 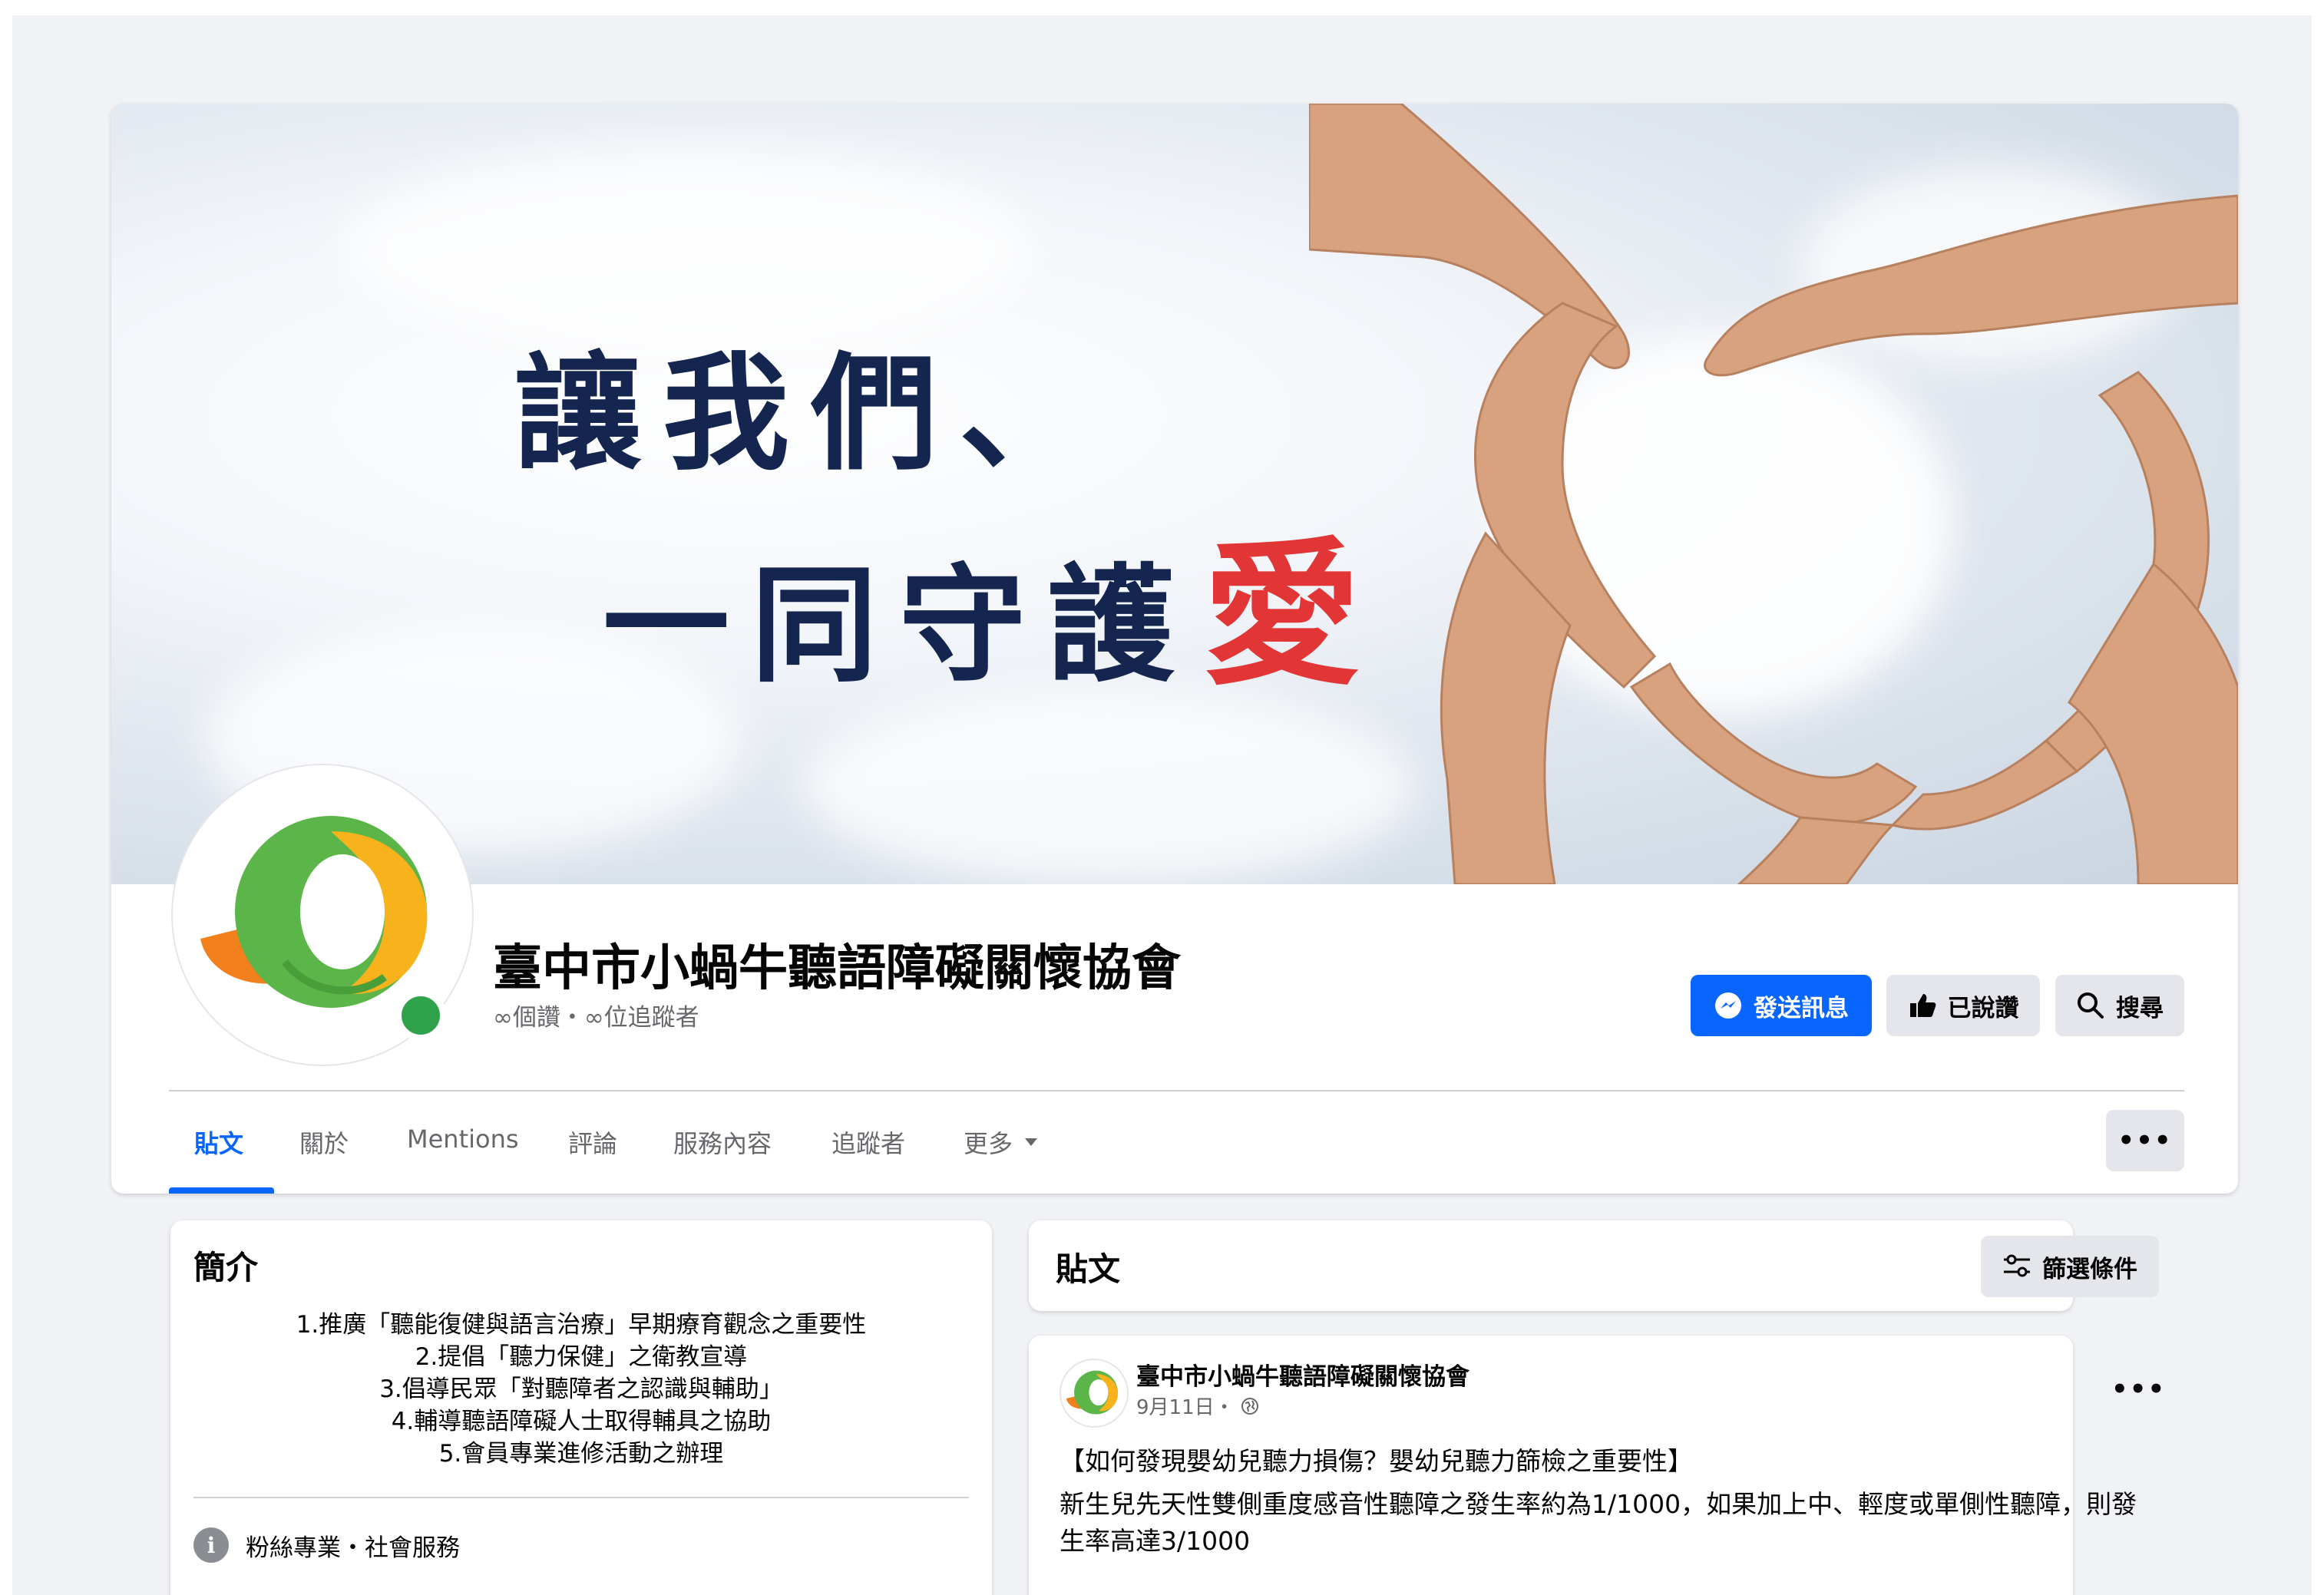 I want to click on page-title: 臺中市小蝸牛聽語障礙關懷協會, so click(x=837, y=968).